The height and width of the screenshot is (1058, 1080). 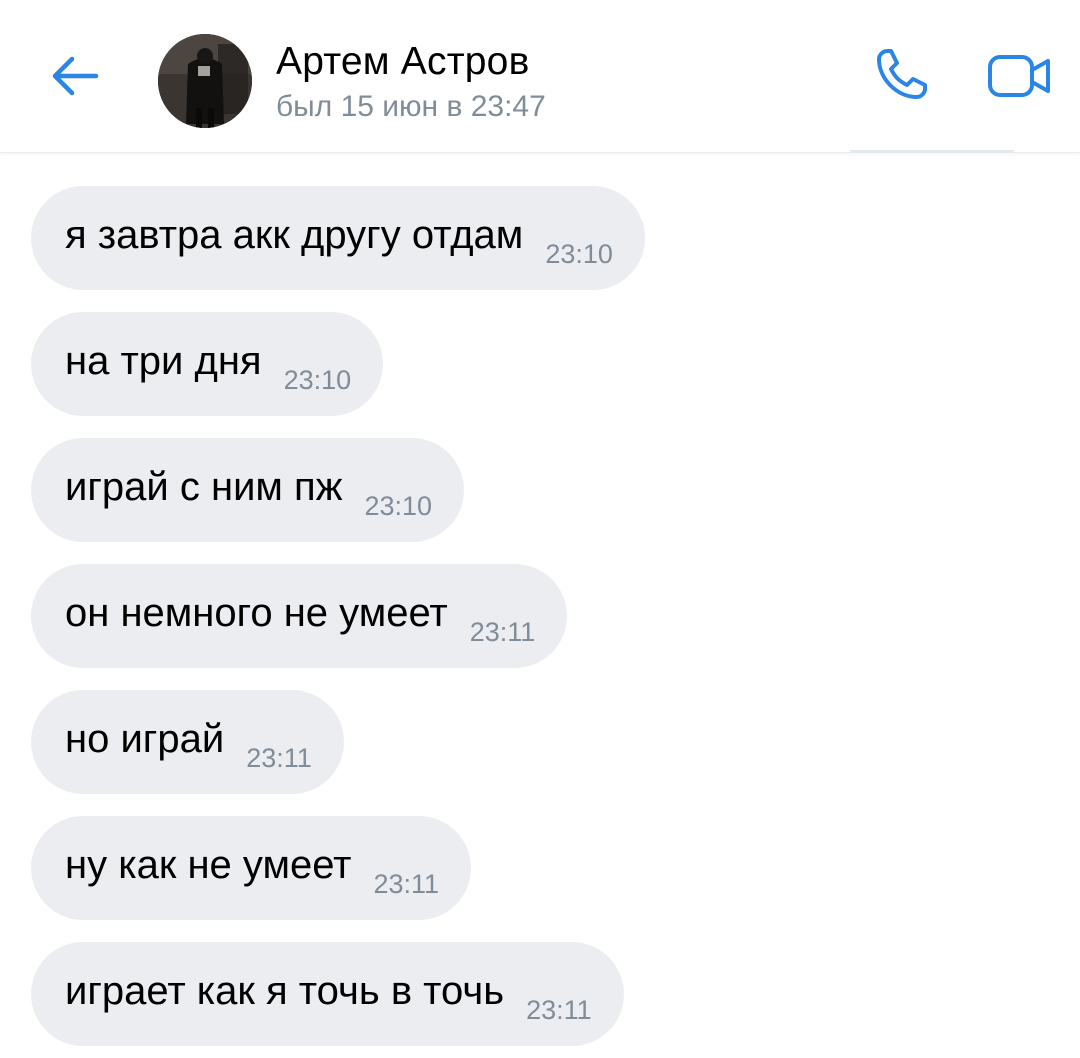 I want to click on contact-name: Артем Астров, so click(x=402, y=62).